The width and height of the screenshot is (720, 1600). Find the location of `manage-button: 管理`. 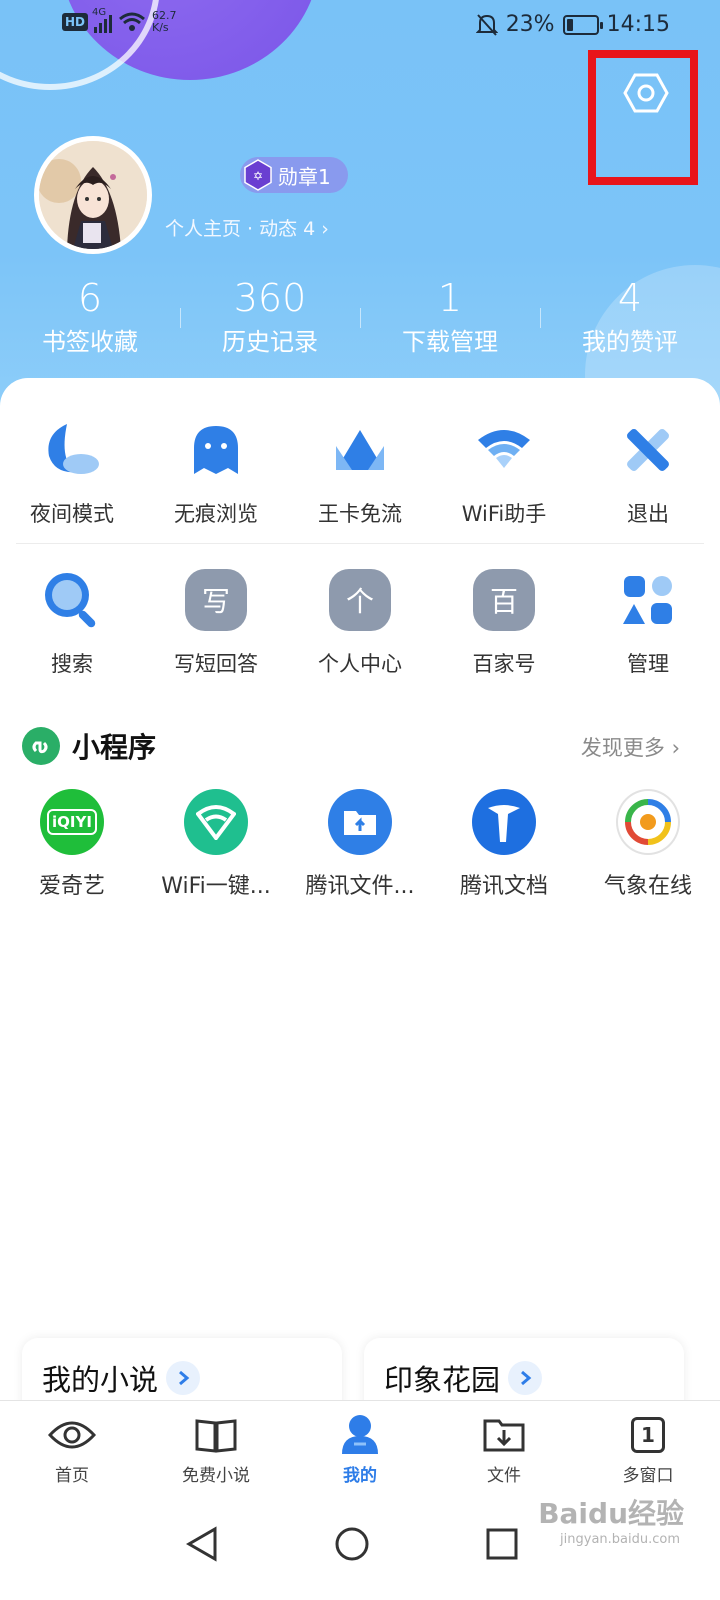

manage-button: 管理 is located at coordinates (648, 623).